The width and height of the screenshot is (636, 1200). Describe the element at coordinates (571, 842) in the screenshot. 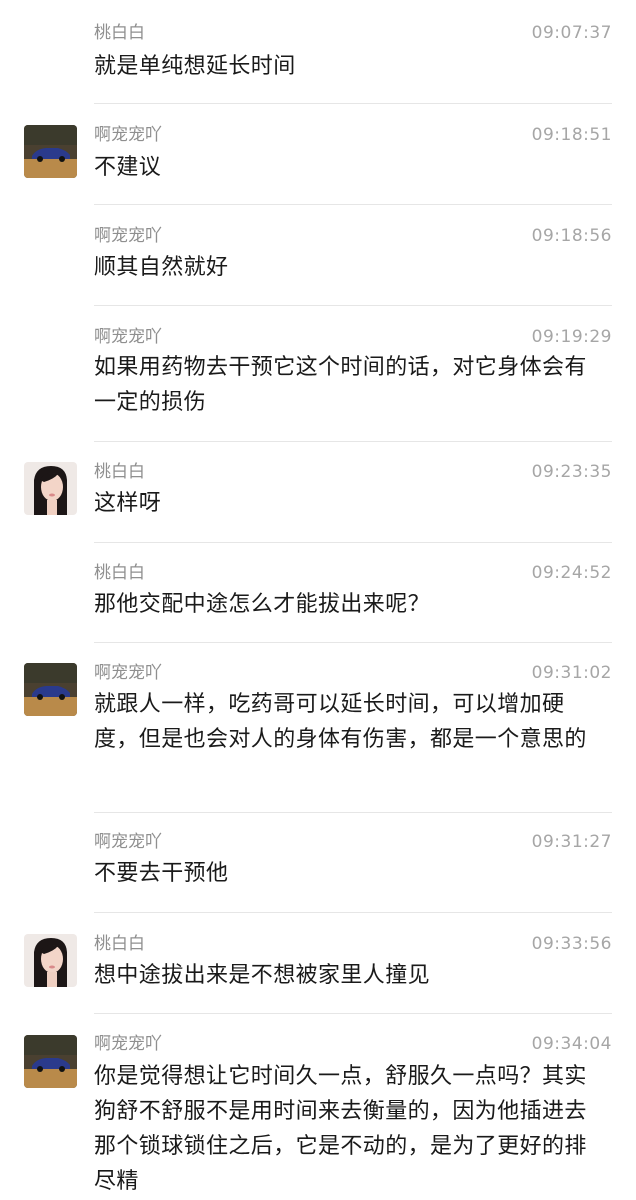

I see `message-time: 09:31:27` at that location.